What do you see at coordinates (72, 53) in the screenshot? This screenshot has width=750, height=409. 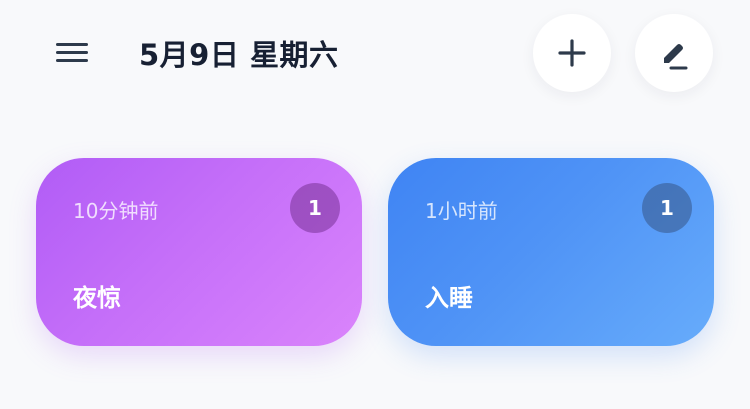 I see `menu-button` at bounding box center [72, 53].